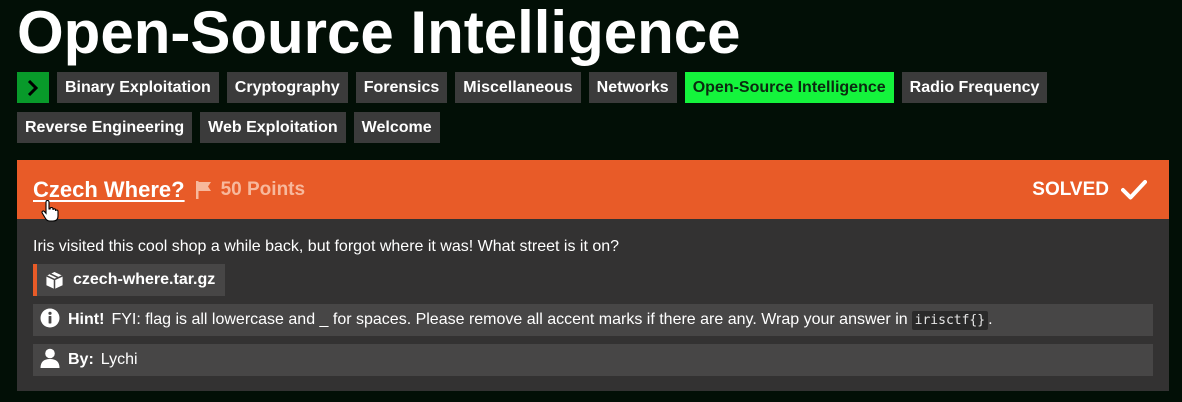  Describe the element at coordinates (109, 190) in the screenshot. I see `challenge-name-link: Czech Where?` at that location.